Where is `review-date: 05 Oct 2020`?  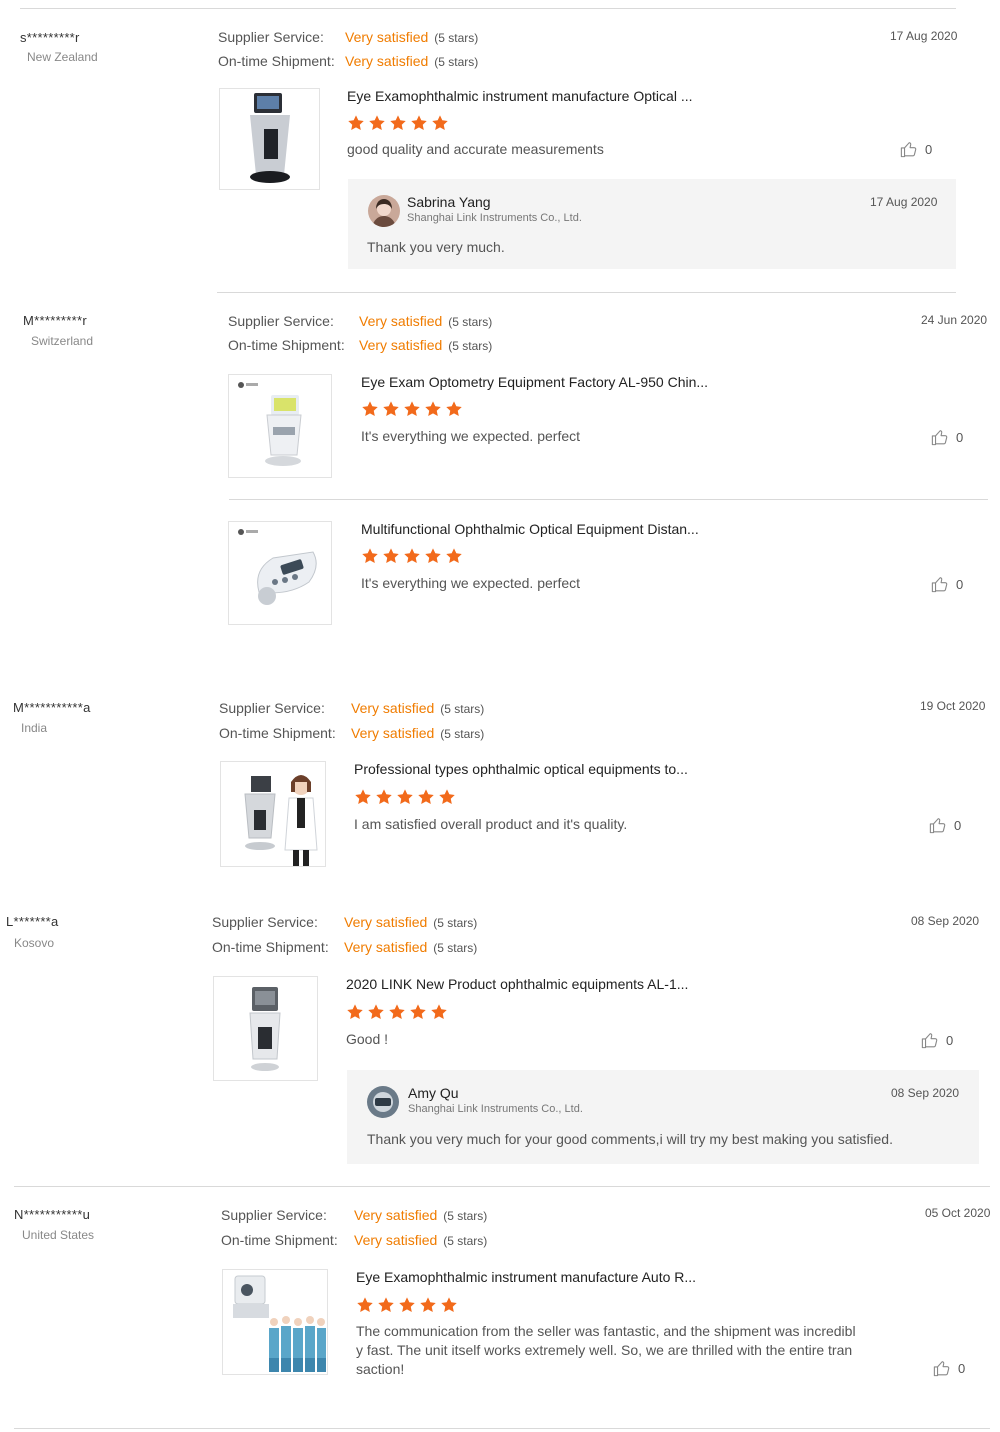
review-date: 05 Oct 2020 is located at coordinates (958, 1213).